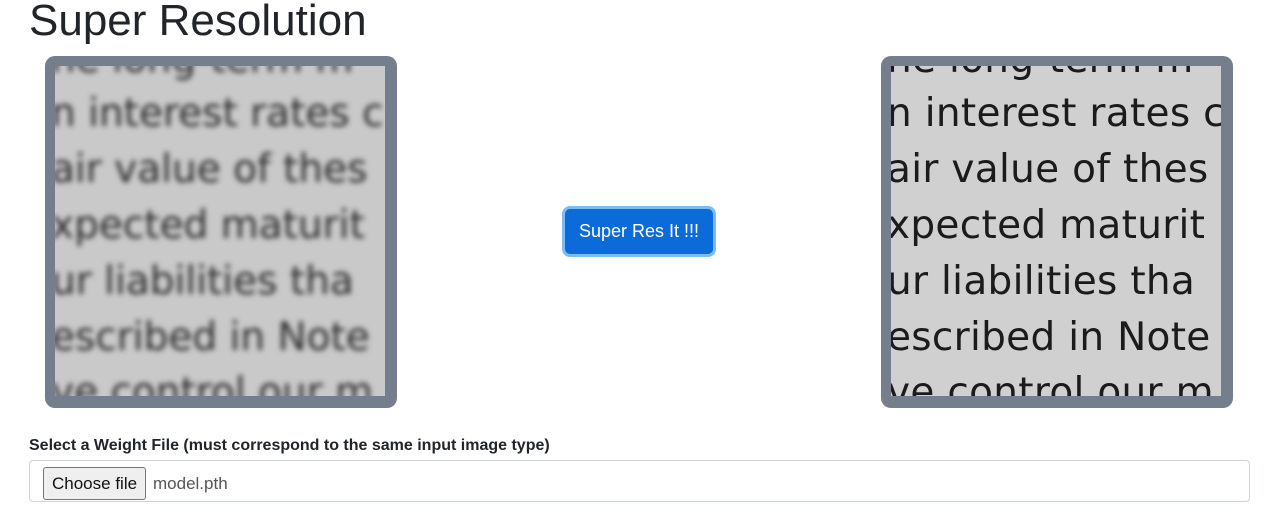 The height and width of the screenshot is (522, 1273). I want to click on output-text-line: air value of thes, so click(1050, 169).